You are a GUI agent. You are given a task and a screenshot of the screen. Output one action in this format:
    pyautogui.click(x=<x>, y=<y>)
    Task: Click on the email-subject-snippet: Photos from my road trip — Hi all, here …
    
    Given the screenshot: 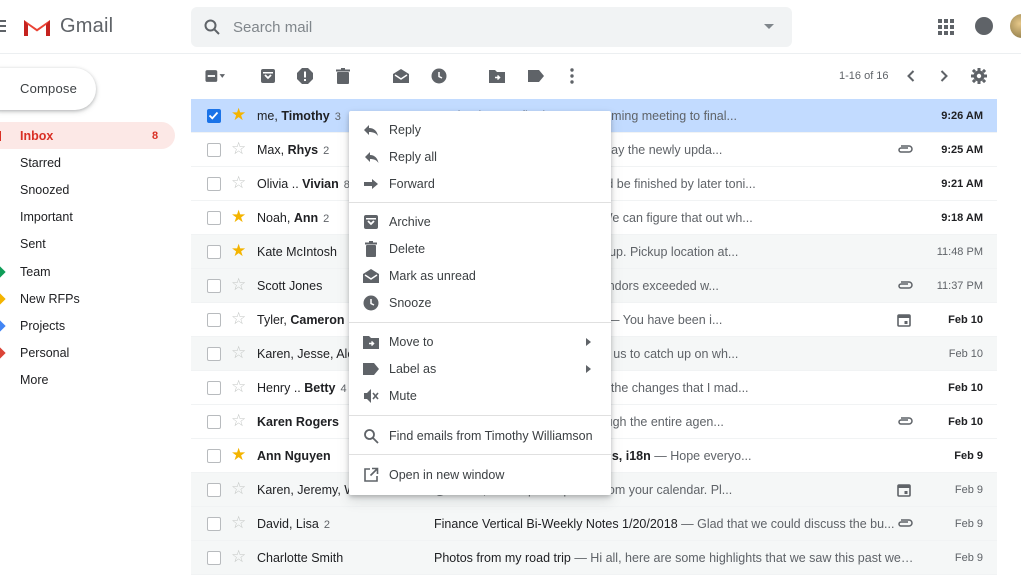 What is the action you would take?
    pyautogui.click(x=674, y=558)
    